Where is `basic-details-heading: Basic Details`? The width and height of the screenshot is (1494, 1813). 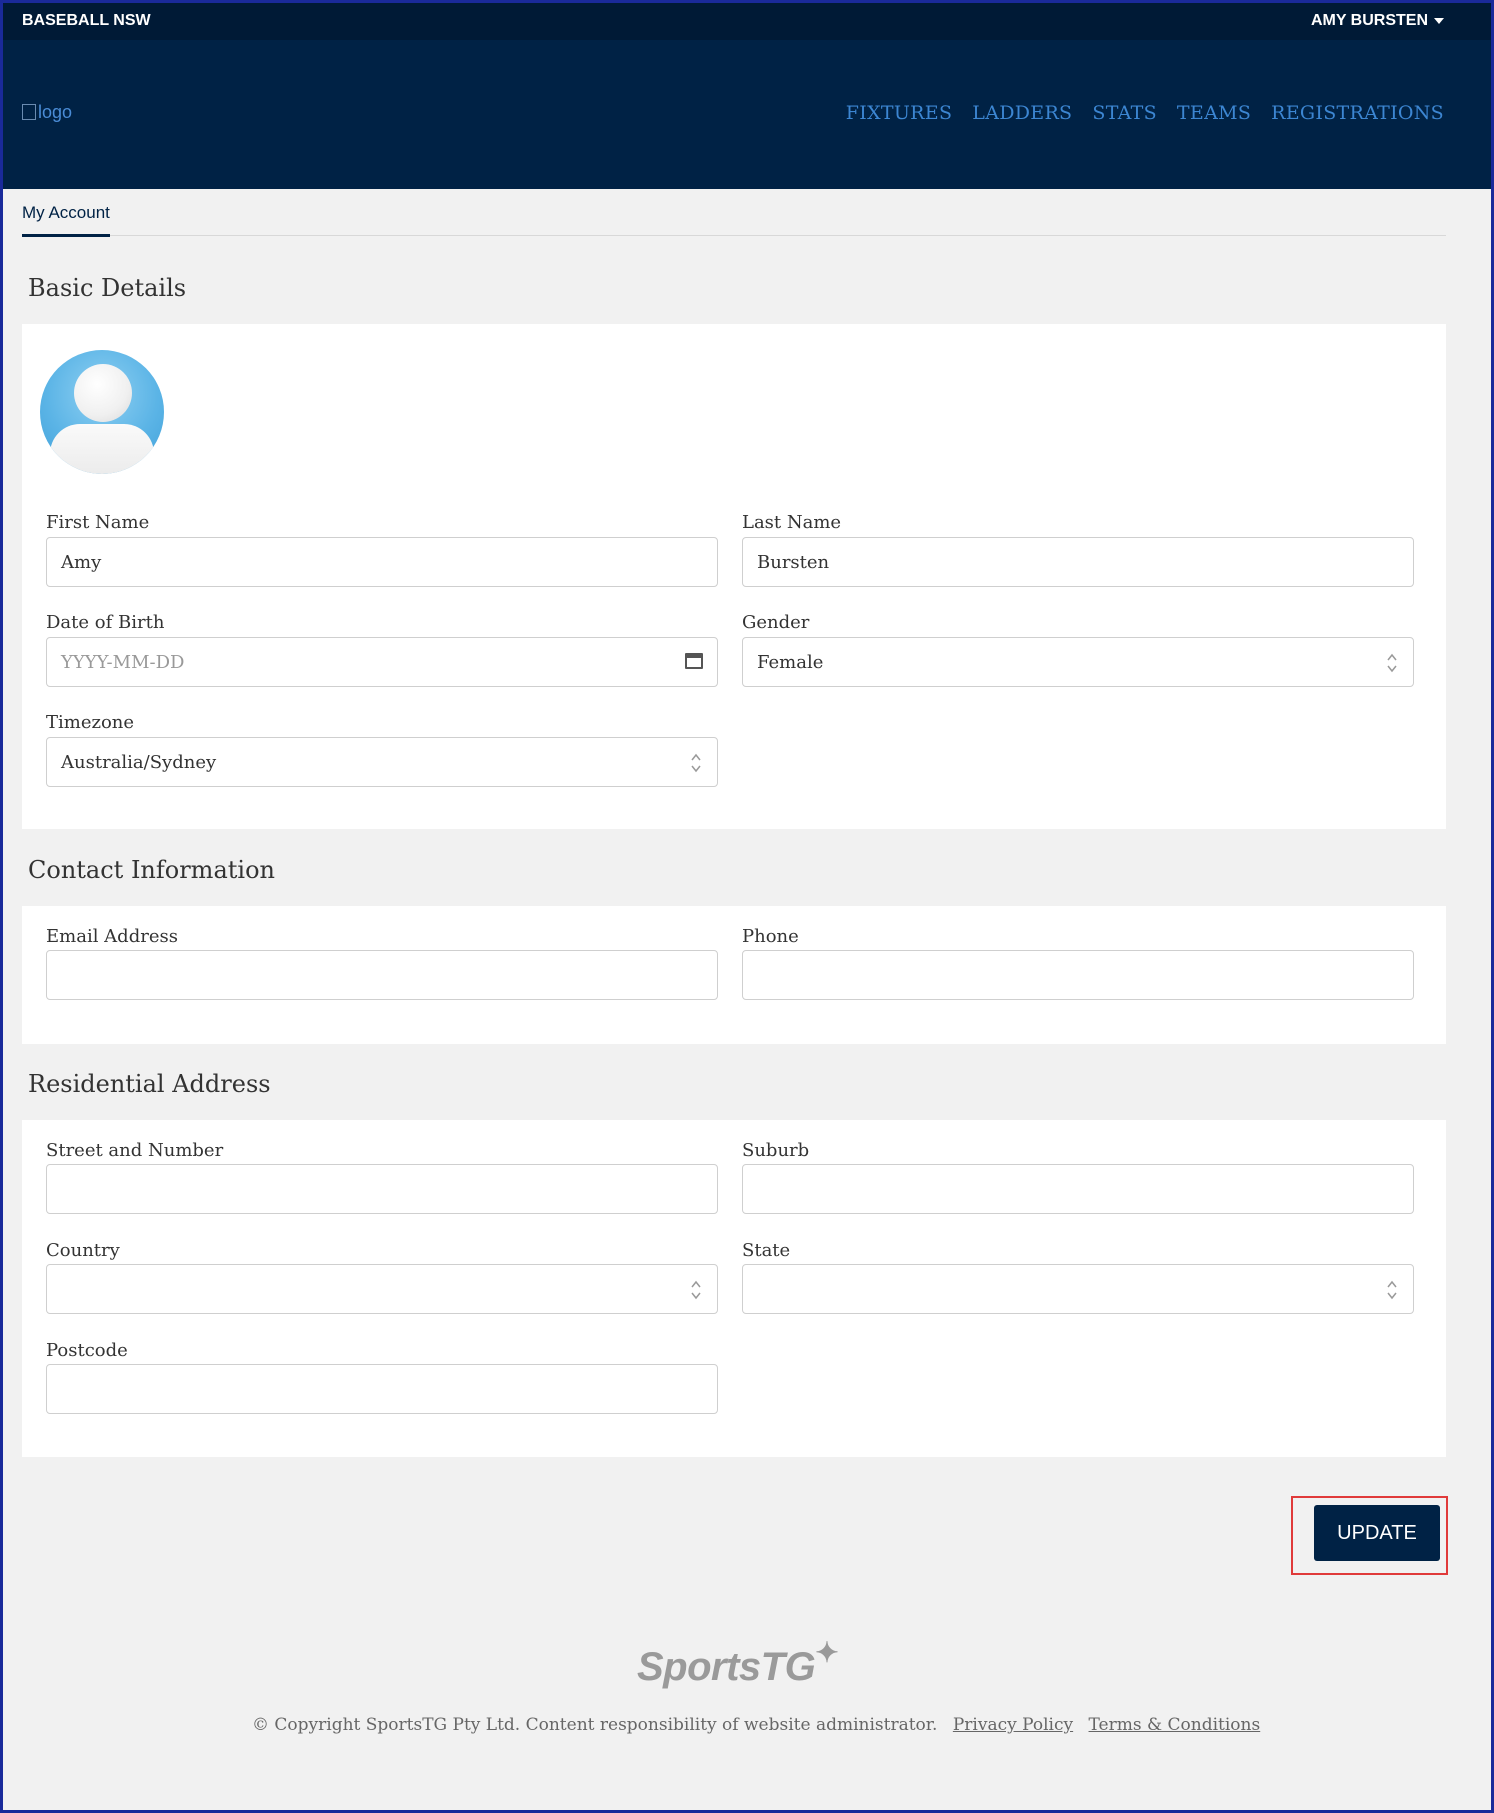
basic-details-heading: Basic Details is located at coordinates (107, 288).